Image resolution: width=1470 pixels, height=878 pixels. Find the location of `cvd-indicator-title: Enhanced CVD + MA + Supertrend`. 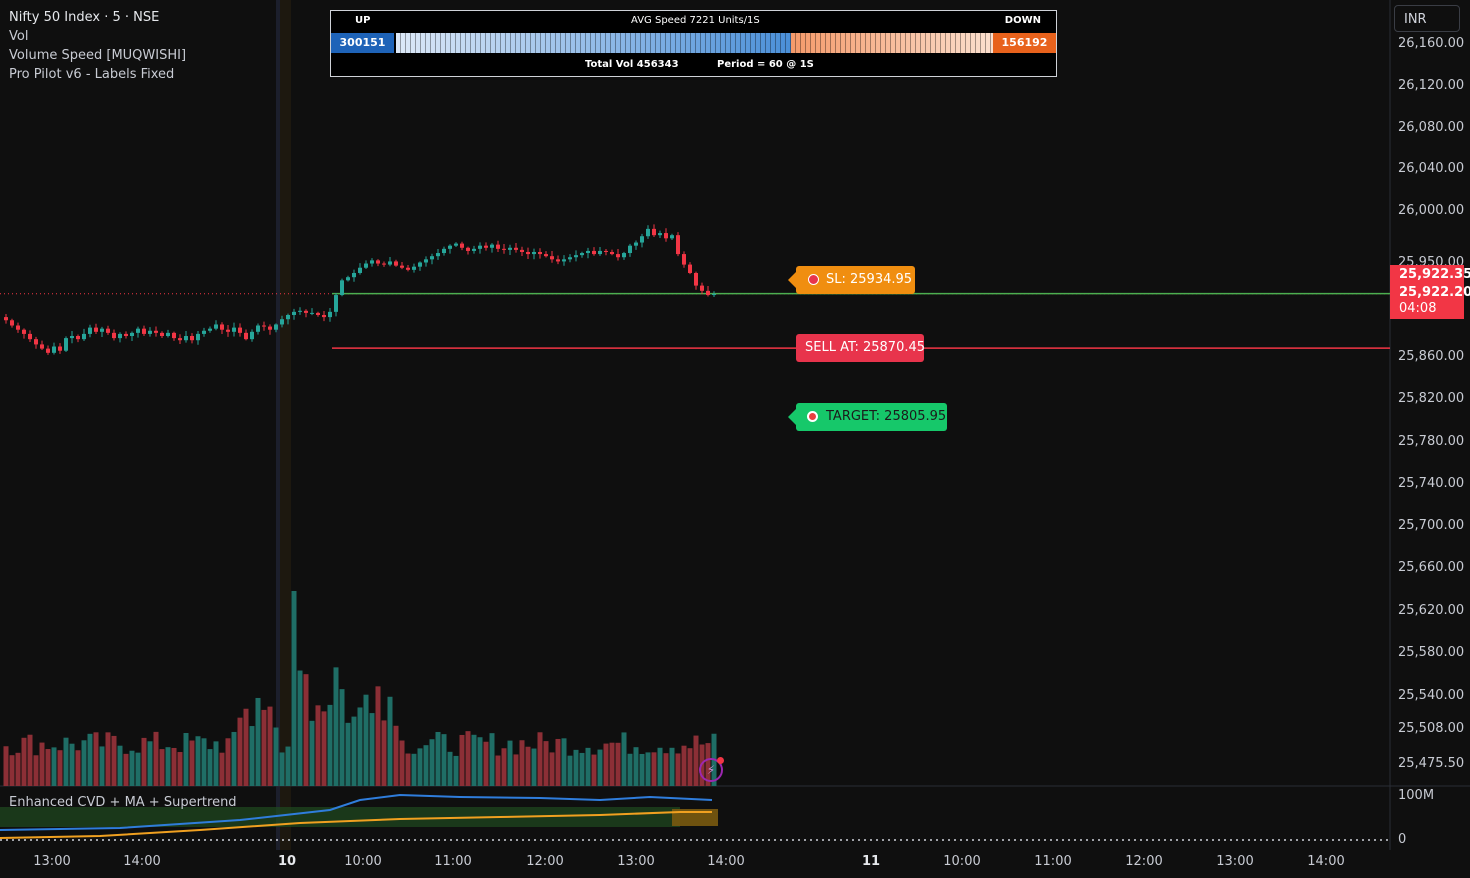

cvd-indicator-title: Enhanced CVD + MA + Supertrend is located at coordinates (123, 802).